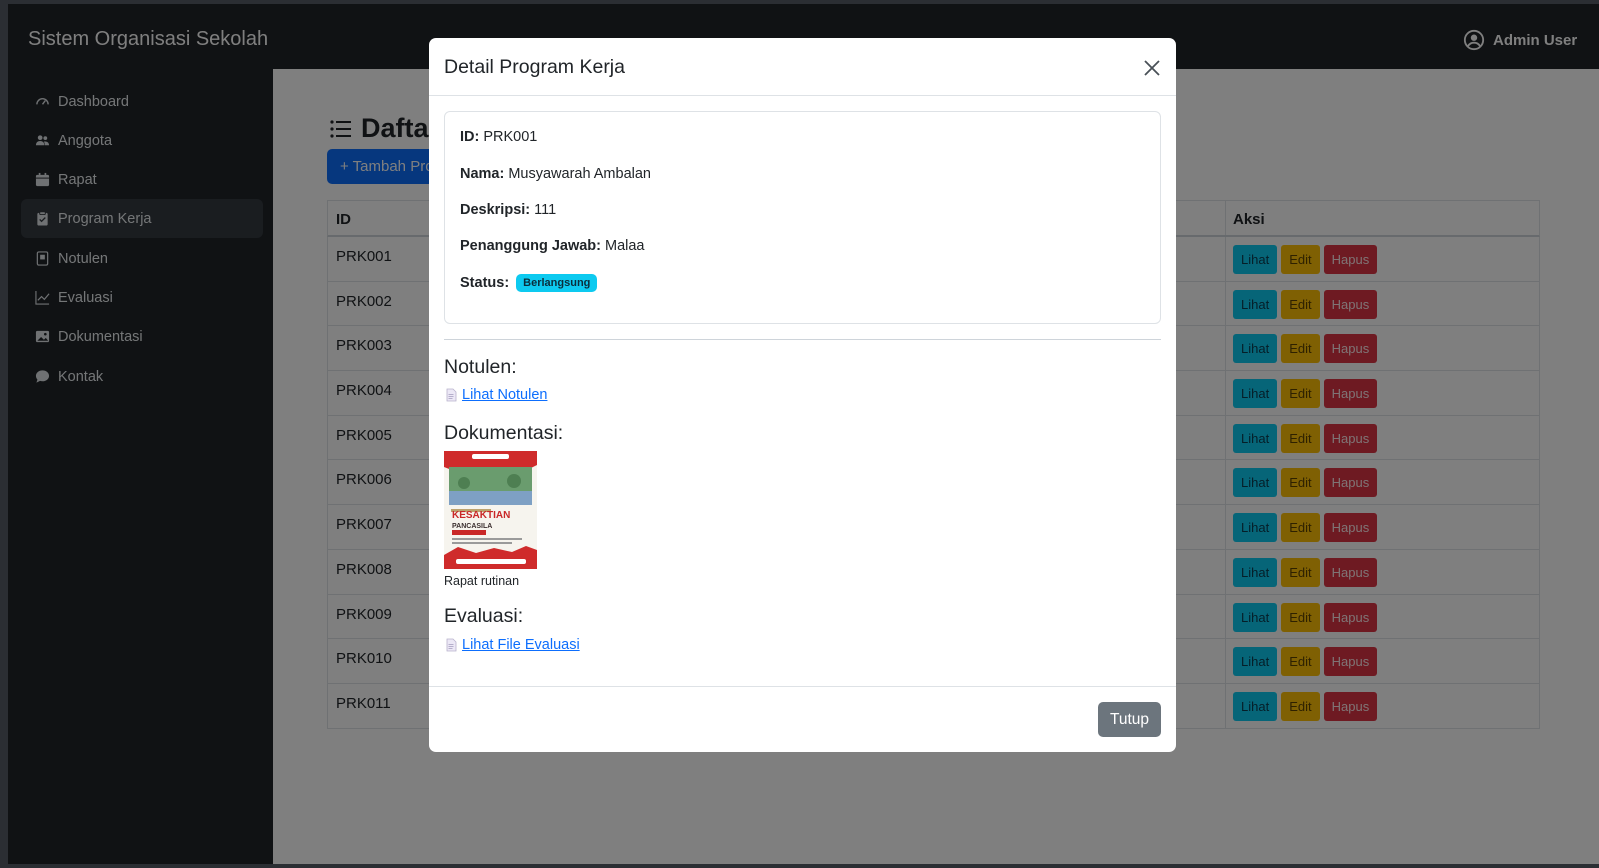  What do you see at coordinates (505, 395) in the screenshot?
I see `notulen-link-label: Lihat Notulen` at bounding box center [505, 395].